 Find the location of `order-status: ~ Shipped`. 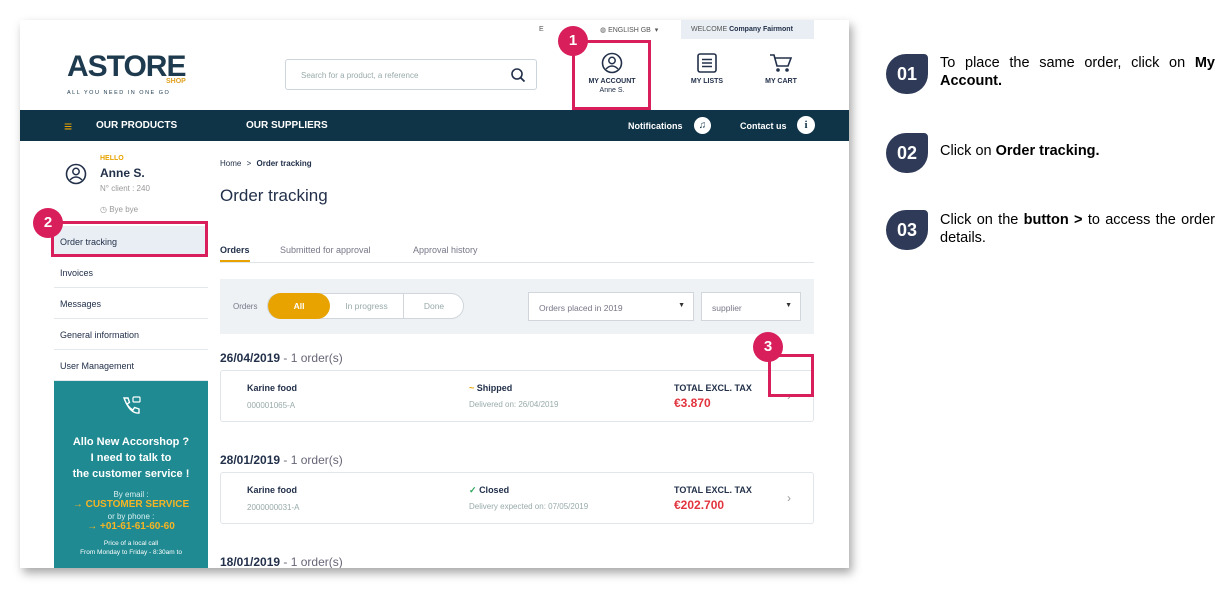

order-status: ~ Shipped is located at coordinates (491, 388).